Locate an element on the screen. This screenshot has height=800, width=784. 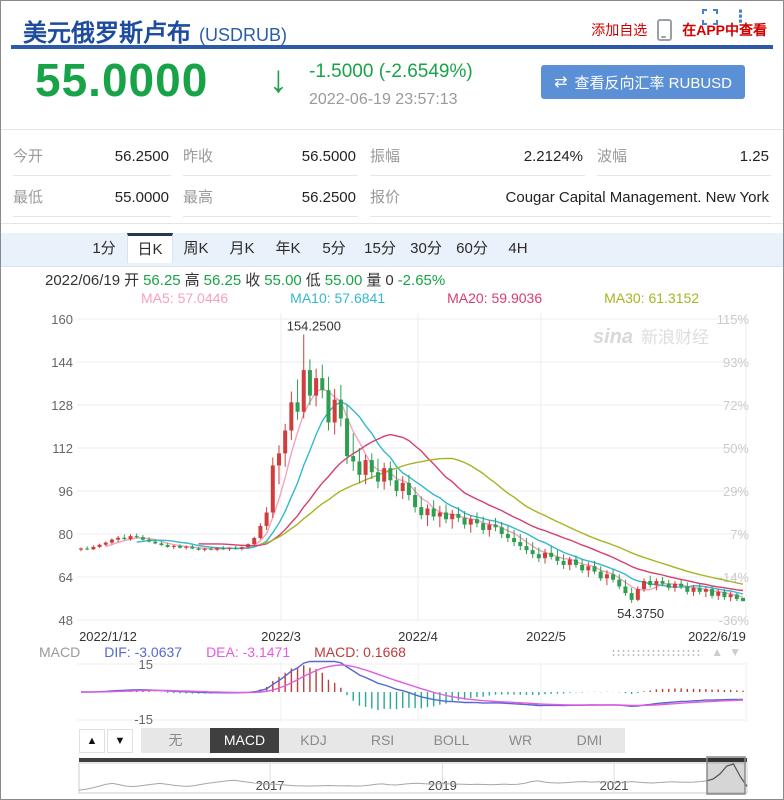
period-tab-周K: 周K is located at coordinates (196, 249).